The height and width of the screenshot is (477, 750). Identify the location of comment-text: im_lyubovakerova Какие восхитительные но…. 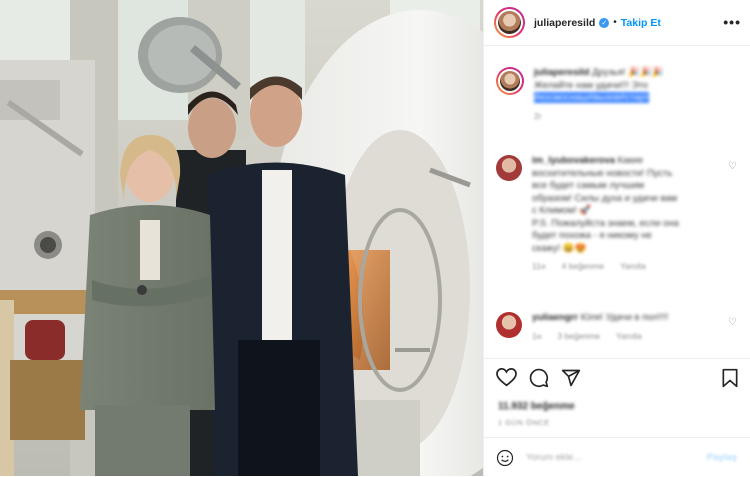
(627, 205).